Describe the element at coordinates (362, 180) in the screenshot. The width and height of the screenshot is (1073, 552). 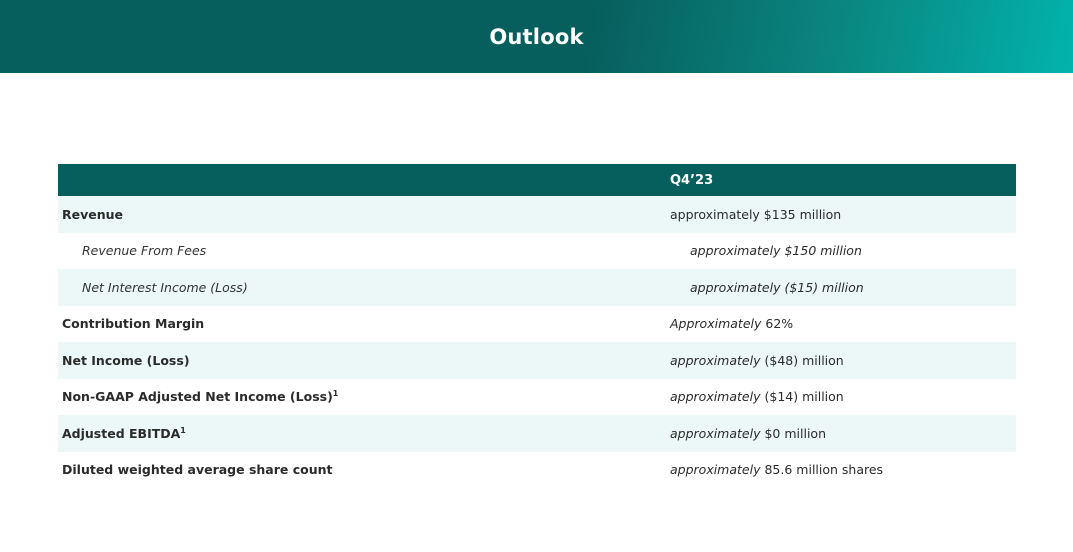
I see `header-label-cell` at that location.